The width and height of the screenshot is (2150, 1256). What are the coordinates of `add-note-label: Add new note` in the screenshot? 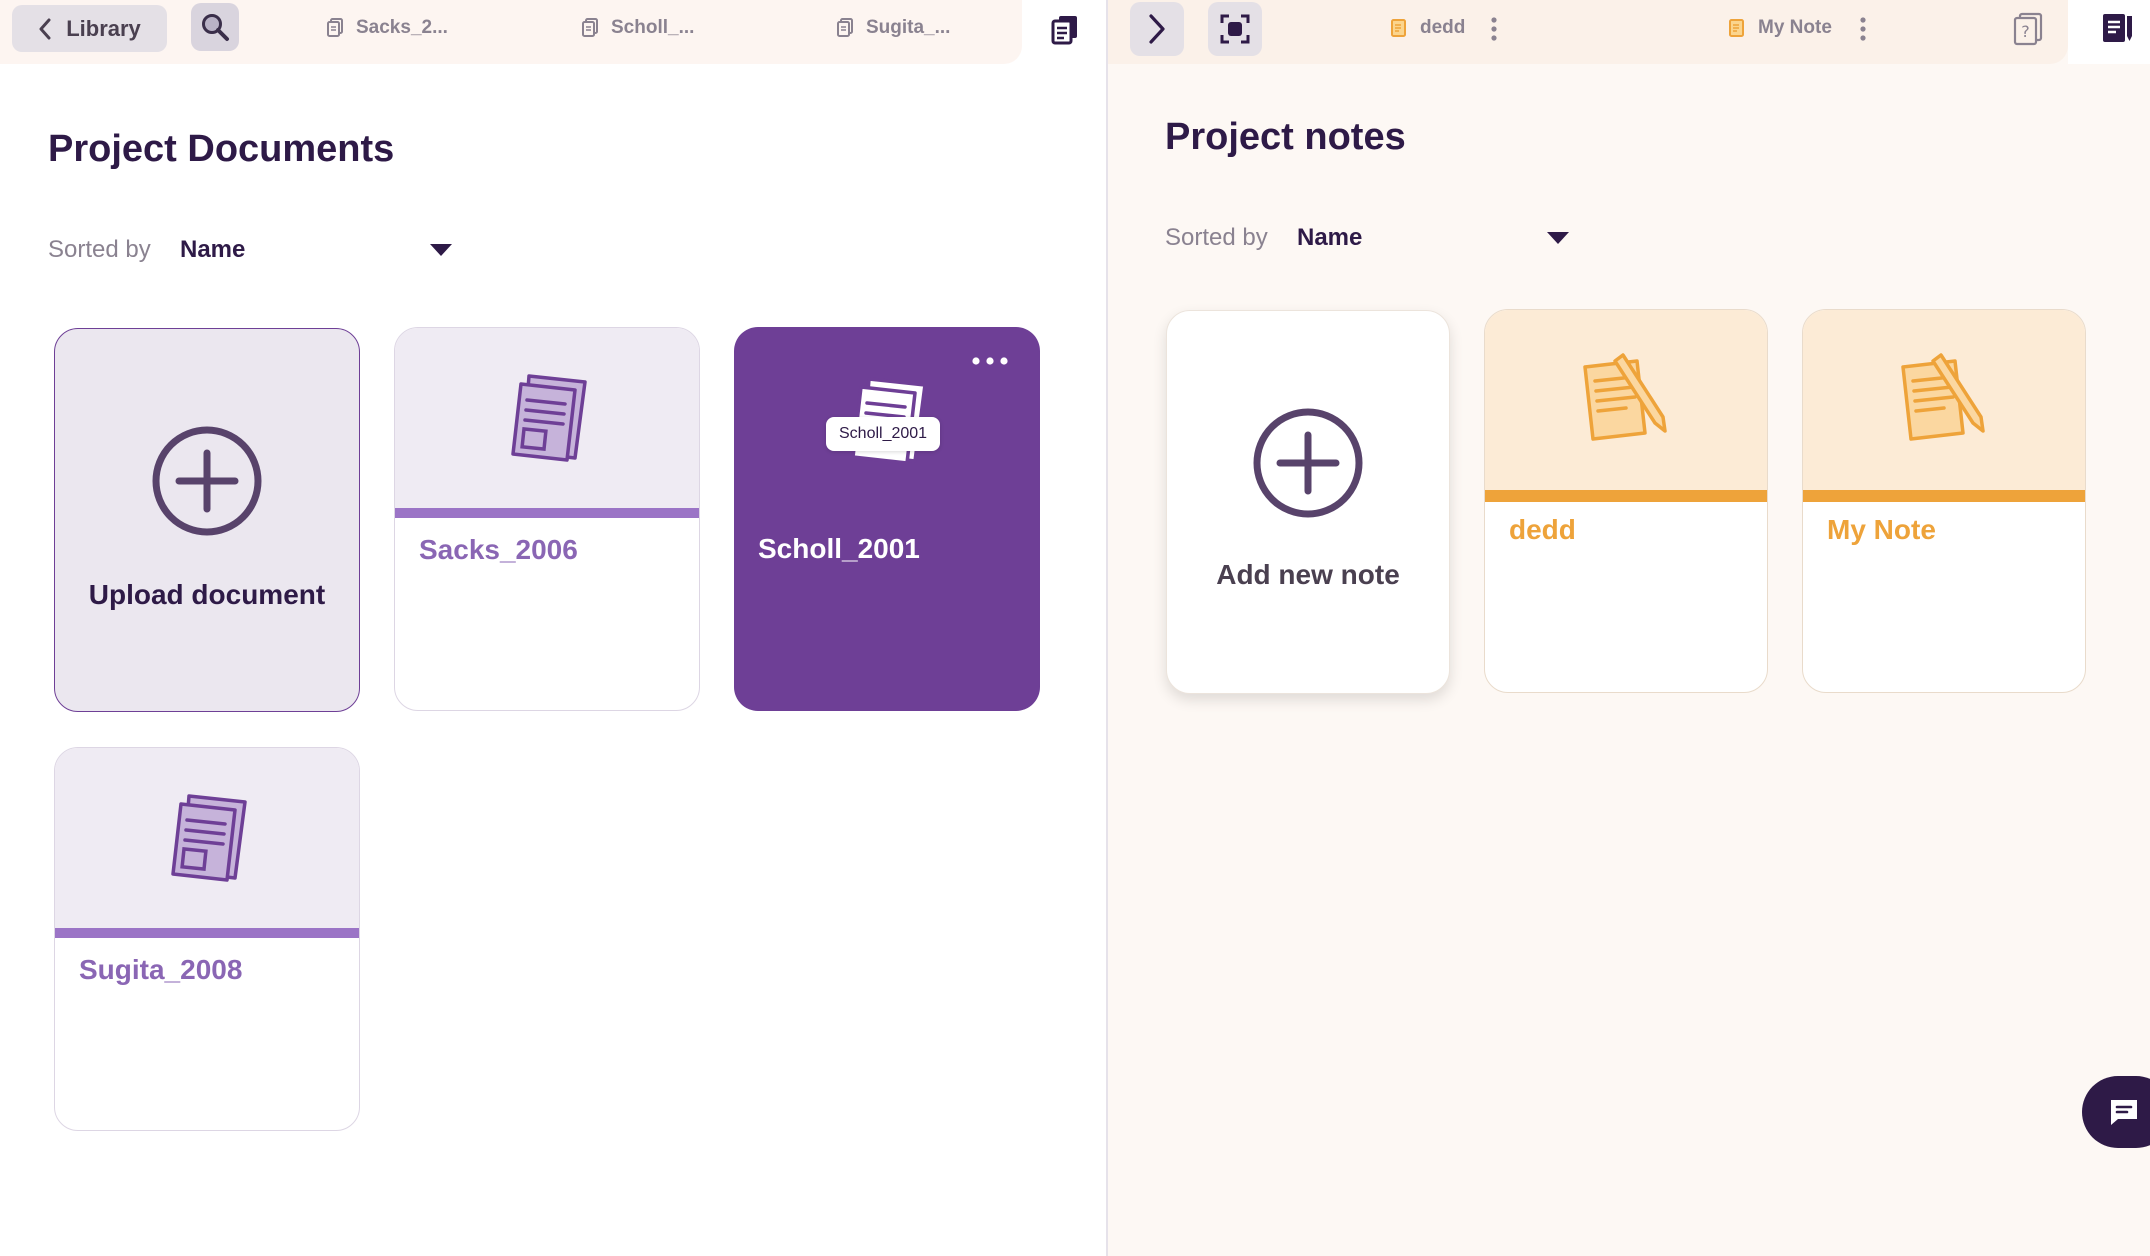 It's located at (1308, 574).